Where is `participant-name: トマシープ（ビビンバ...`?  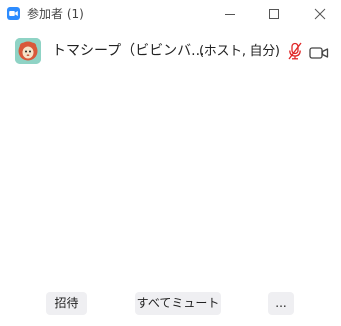
participant-name: トマシープ（ビビンバ... is located at coordinates (128, 51).